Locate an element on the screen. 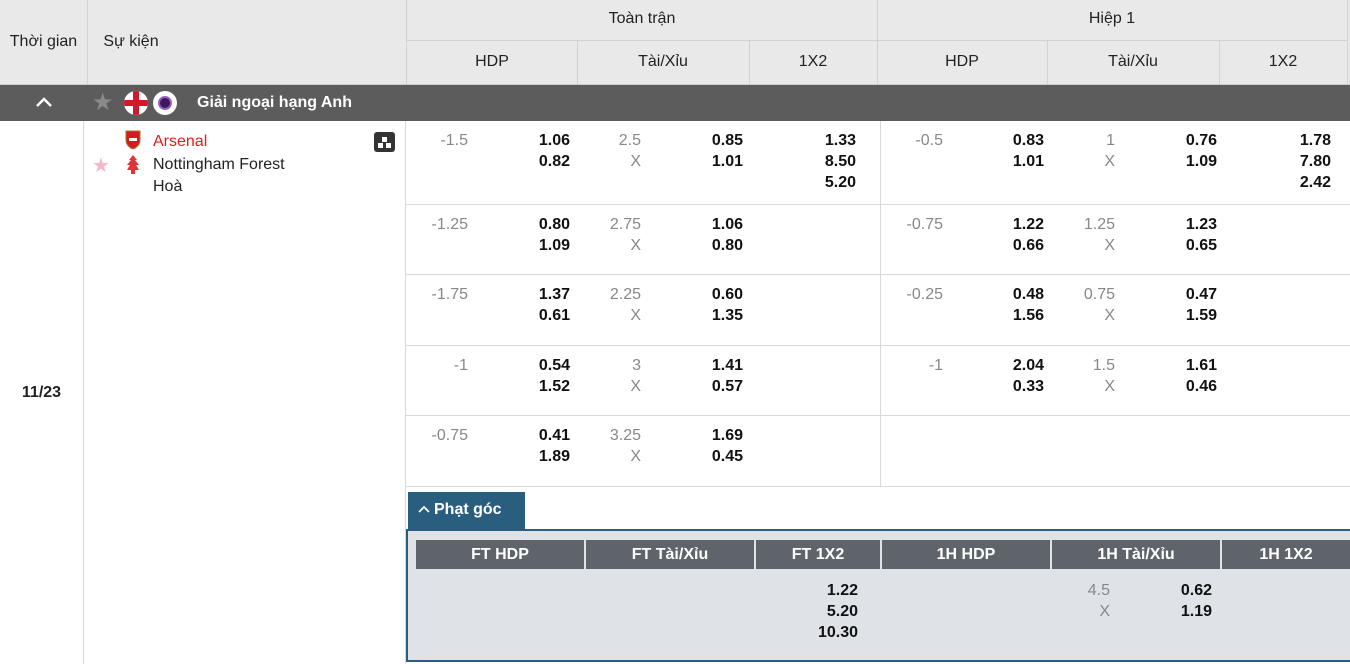  h1-1x2-home-odds: 1.78 is located at coordinates (1301, 141).